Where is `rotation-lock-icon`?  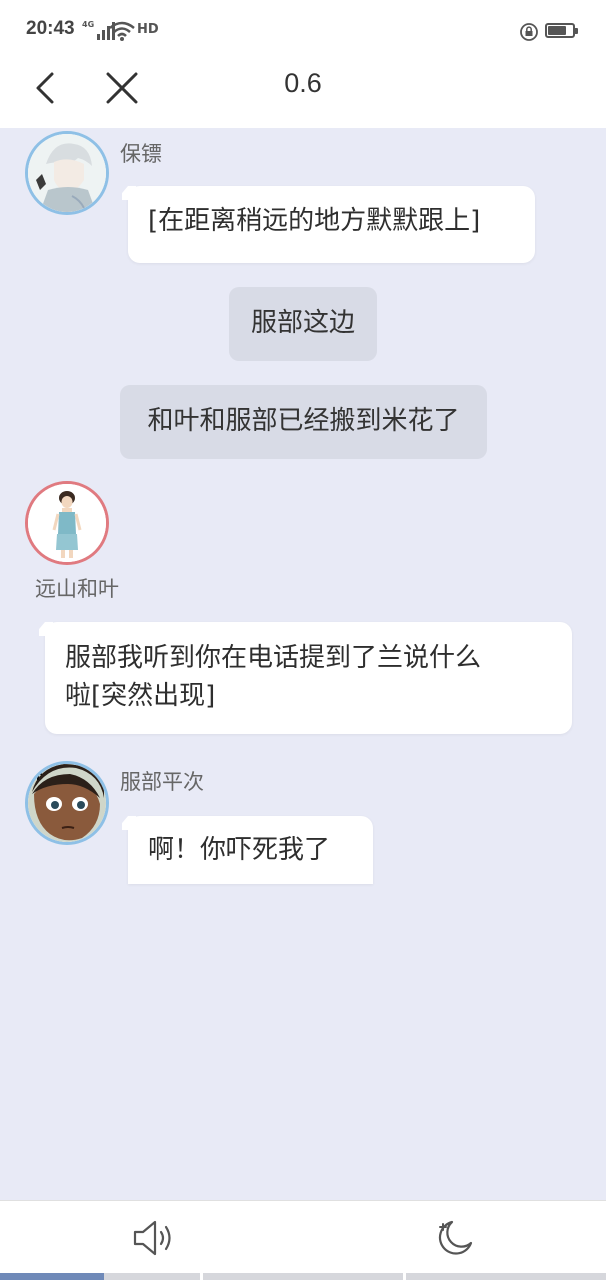 rotation-lock-icon is located at coordinates (529, 32).